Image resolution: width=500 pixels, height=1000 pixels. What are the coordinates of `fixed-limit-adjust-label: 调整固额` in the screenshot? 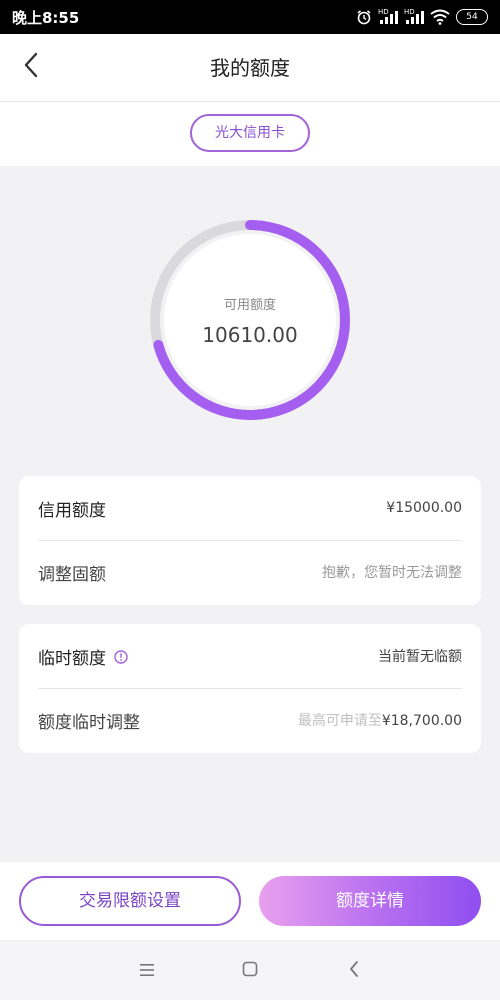 It's located at (72, 574).